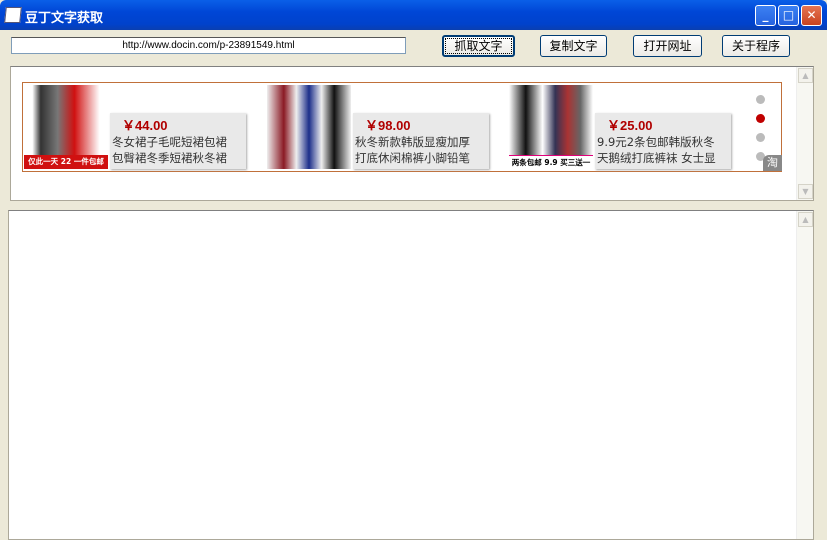 The image size is (827, 540). I want to click on product-card: ￥98.00 秋冬新款韩版显瘦加厚 打底休闲棉裤小脚铅笔, so click(421, 141).